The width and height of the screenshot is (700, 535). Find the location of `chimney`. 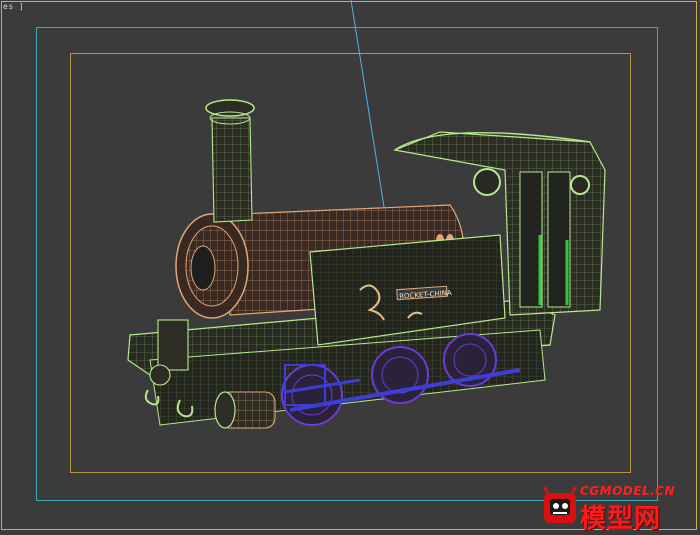

chimney is located at coordinates (230, 161).